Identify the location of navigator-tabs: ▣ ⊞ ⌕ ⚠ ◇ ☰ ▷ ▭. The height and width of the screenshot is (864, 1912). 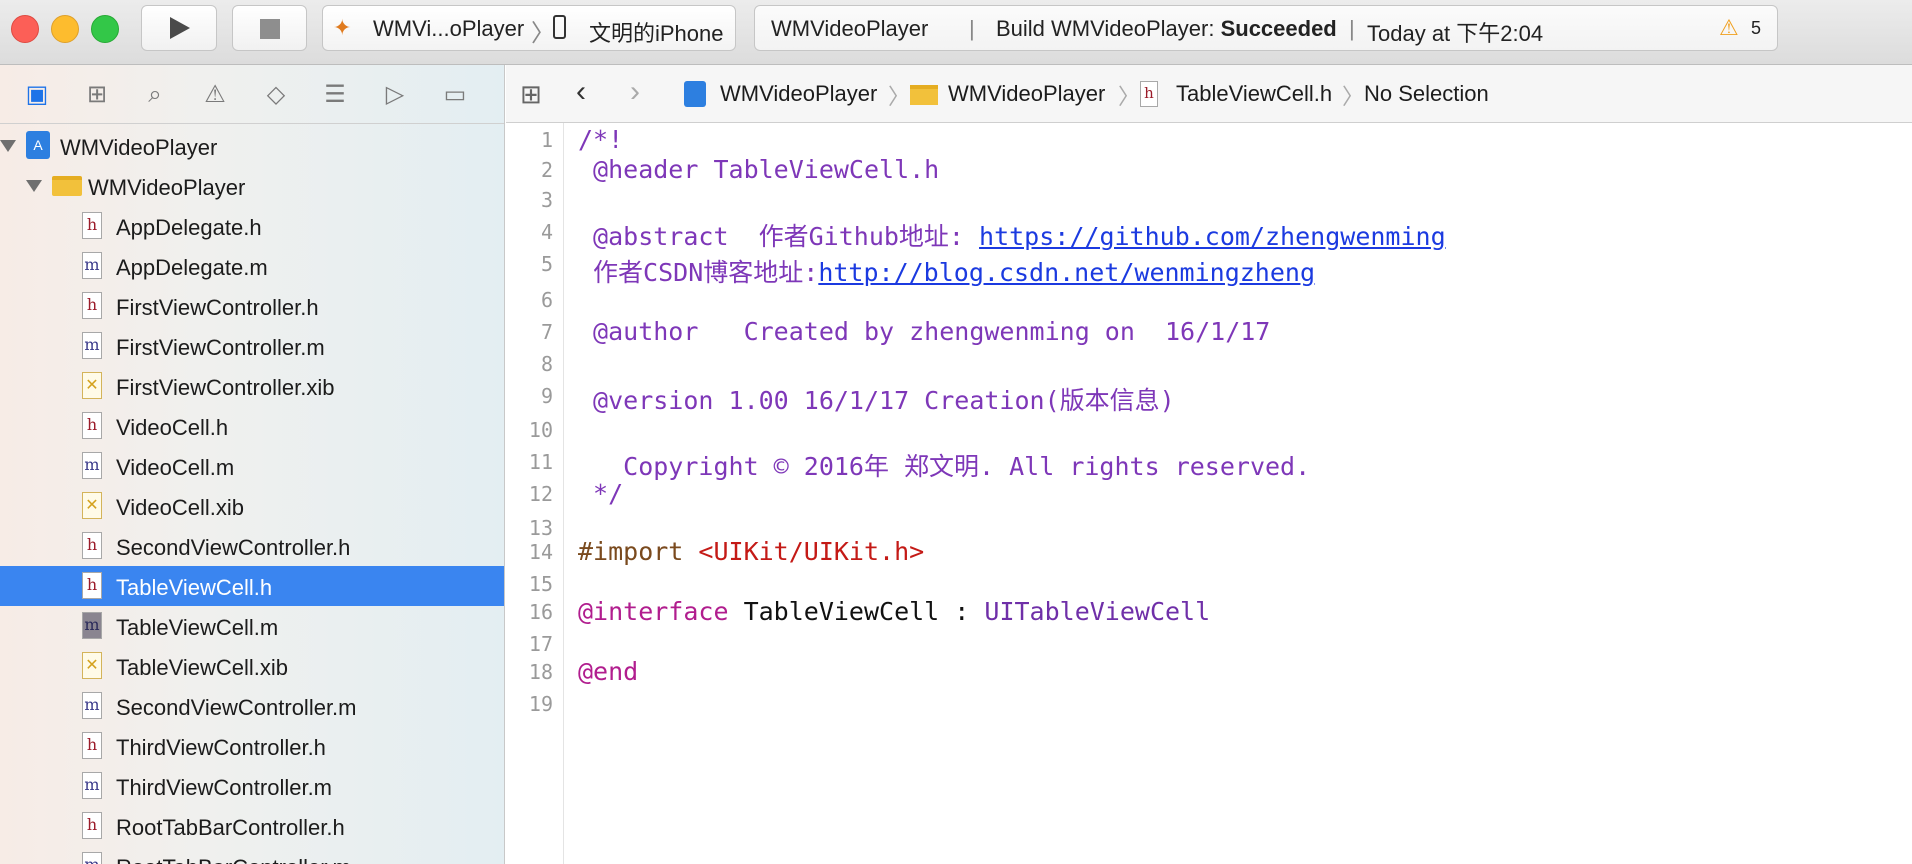
(252, 94).